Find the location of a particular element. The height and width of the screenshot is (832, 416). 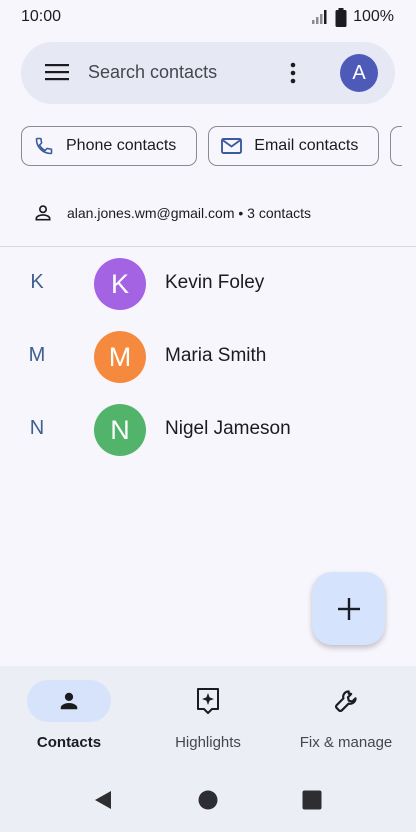

person-outline-icon is located at coordinates (43, 213).